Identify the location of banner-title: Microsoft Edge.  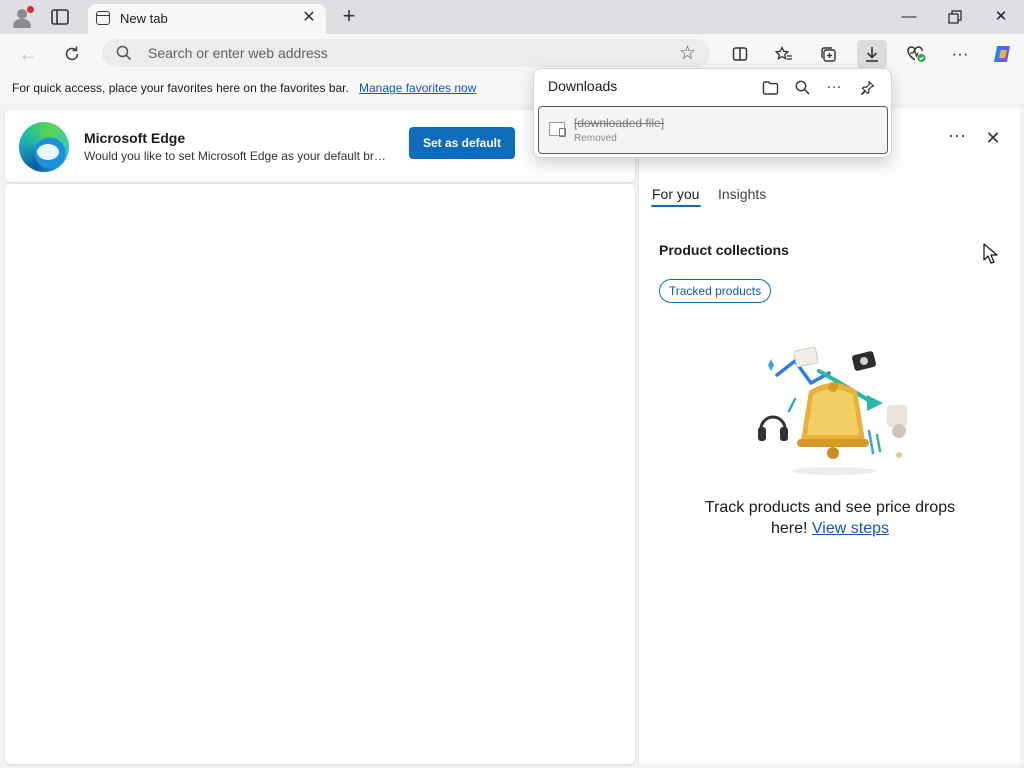
(135, 138).